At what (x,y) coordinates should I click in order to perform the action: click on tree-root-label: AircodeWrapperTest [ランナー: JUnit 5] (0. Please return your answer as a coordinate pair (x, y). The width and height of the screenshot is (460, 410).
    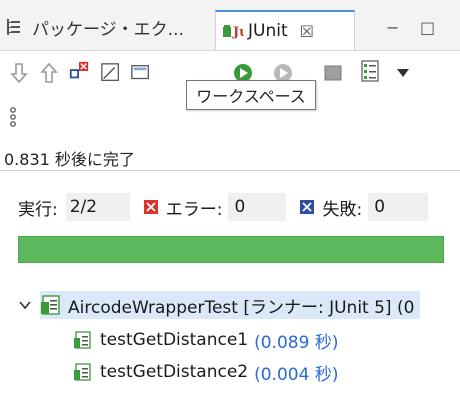
    Looking at the image, I should click on (241, 307).